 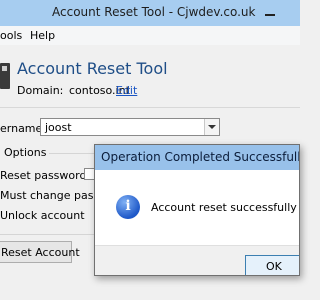 I want to click on chevron-down-icon, so click(x=211, y=127).